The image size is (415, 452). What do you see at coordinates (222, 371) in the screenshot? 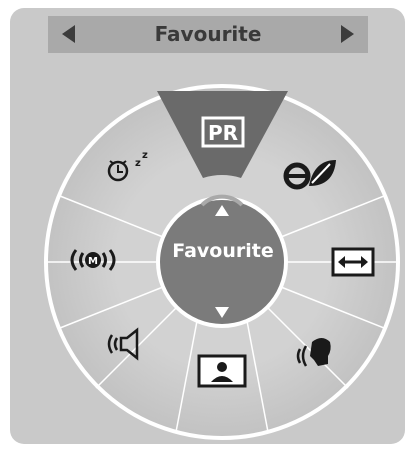
I see `picture-mode-icon` at bounding box center [222, 371].